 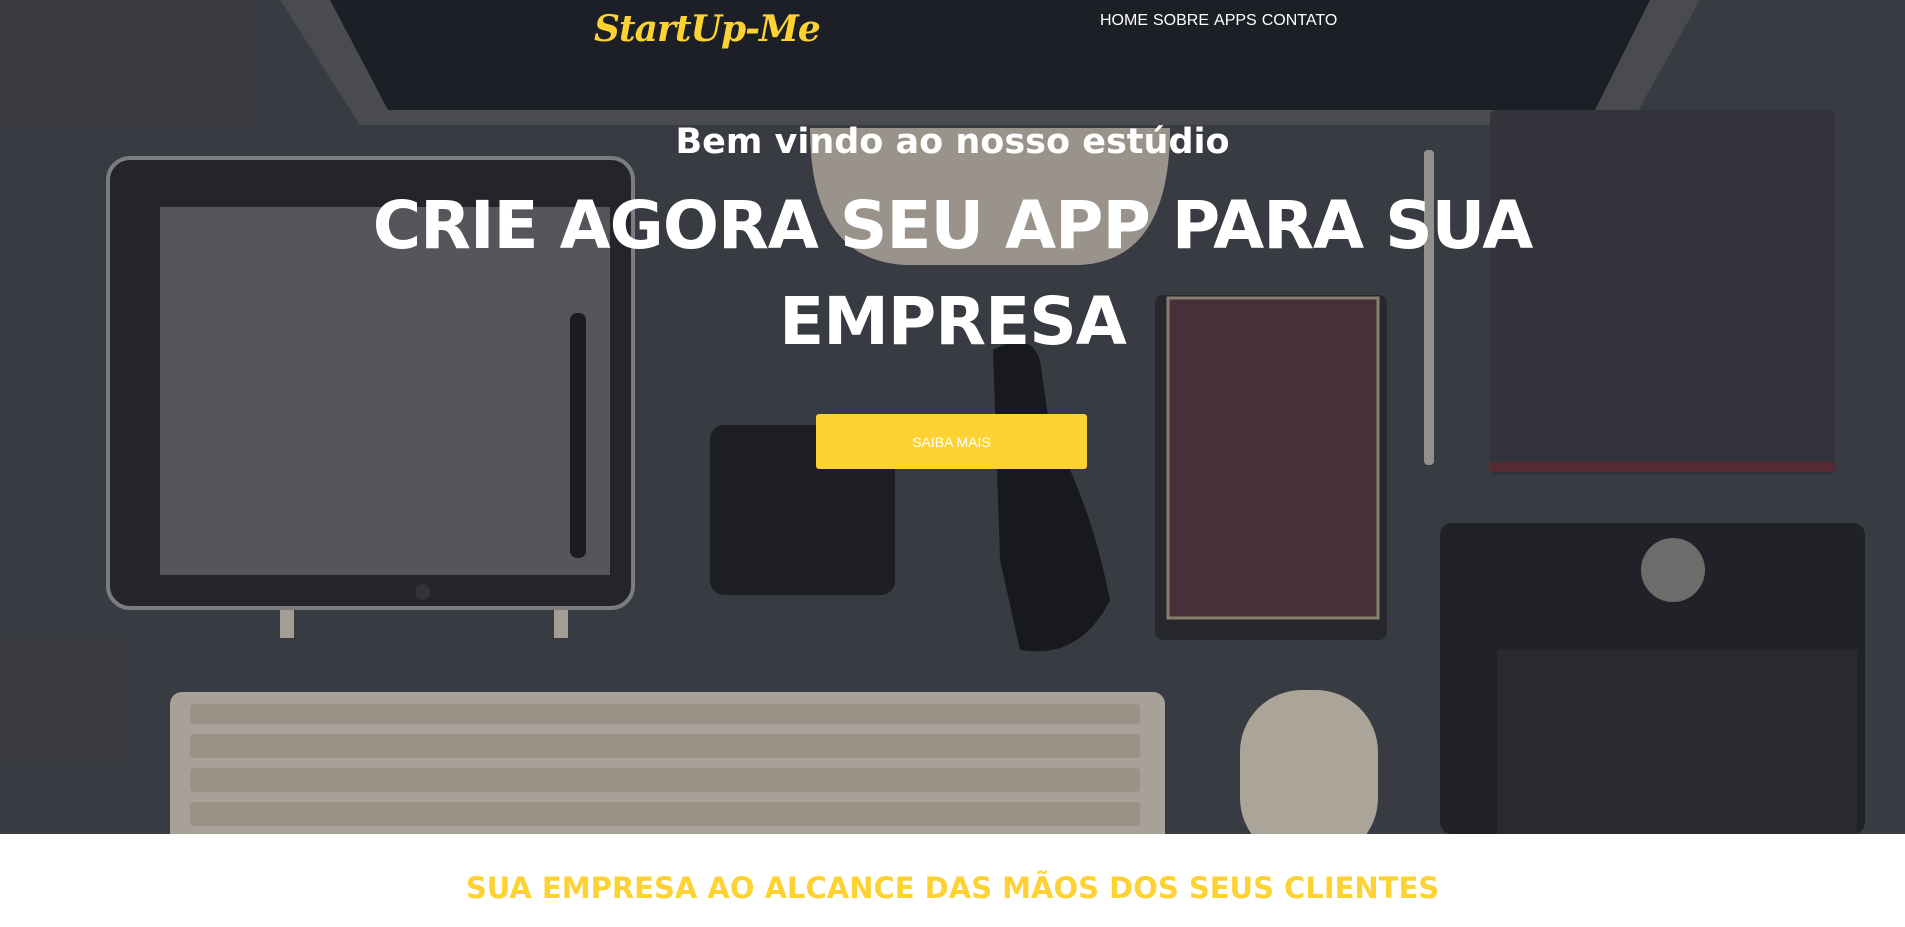 What do you see at coordinates (707, 29) in the screenshot?
I see `site-logo: StartUp-Me` at bounding box center [707, 29].